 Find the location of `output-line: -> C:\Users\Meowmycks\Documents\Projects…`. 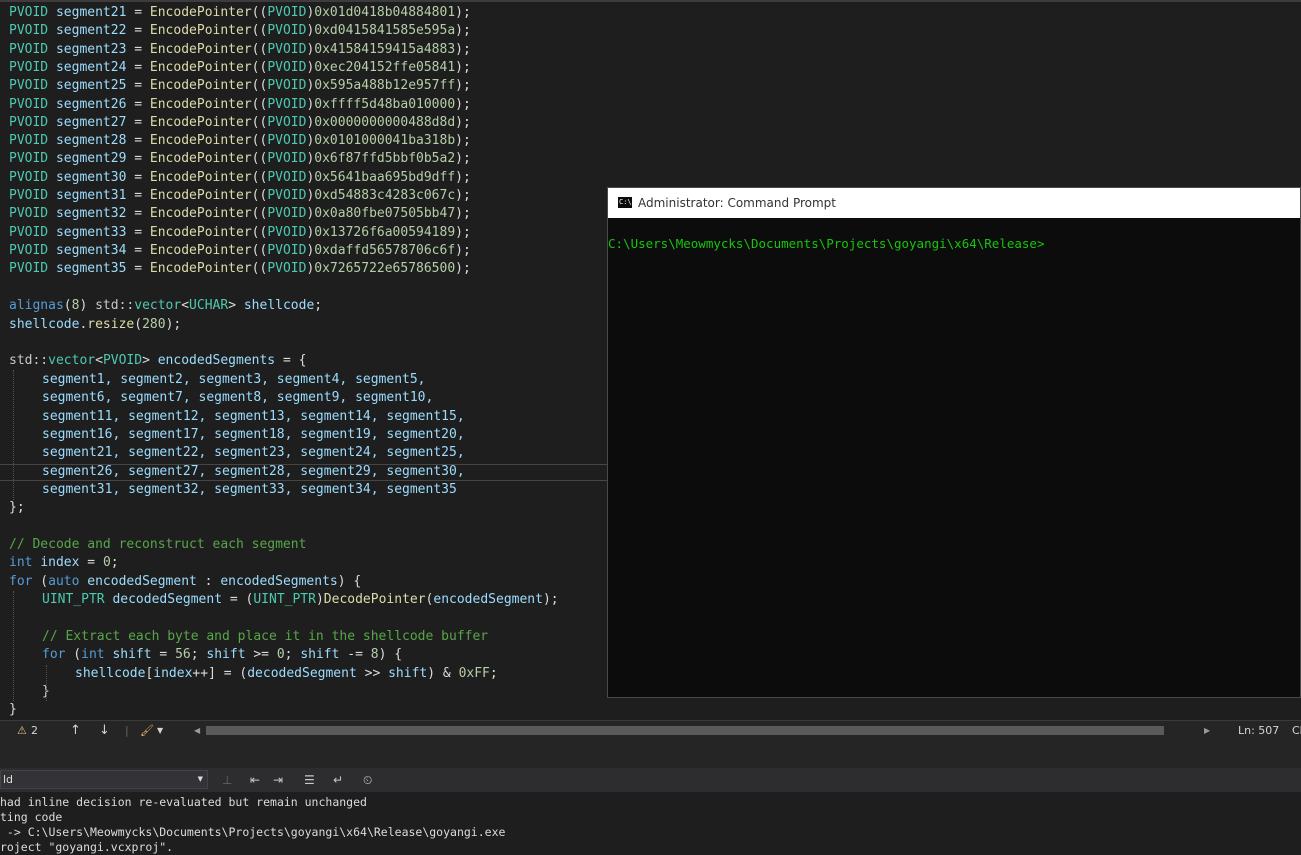

output-line: -> C:\Users\Meowmycks\Documents\Projects… is located at coordinates (253, 832).